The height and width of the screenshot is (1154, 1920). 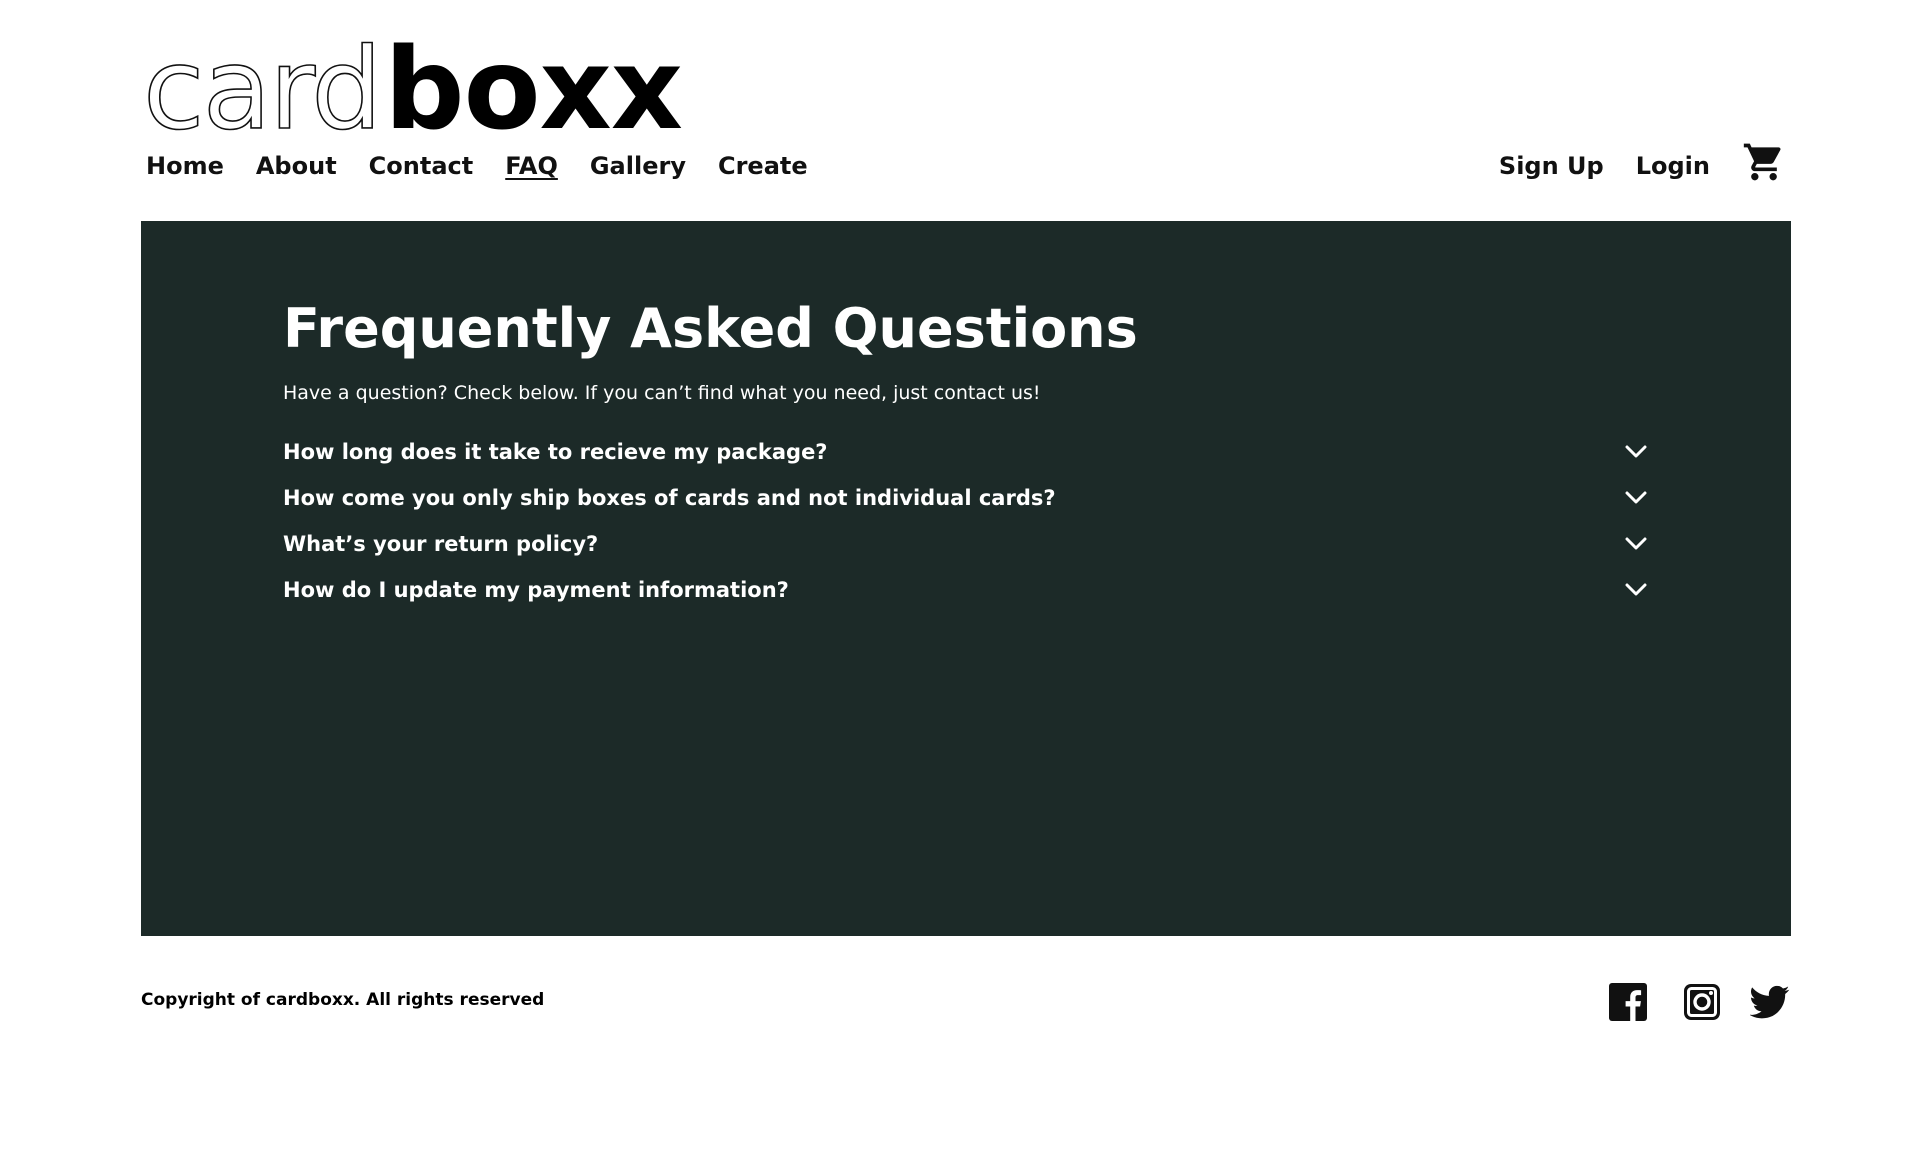 I want to click on instagram-icon, so click(x=1702, y=1002).